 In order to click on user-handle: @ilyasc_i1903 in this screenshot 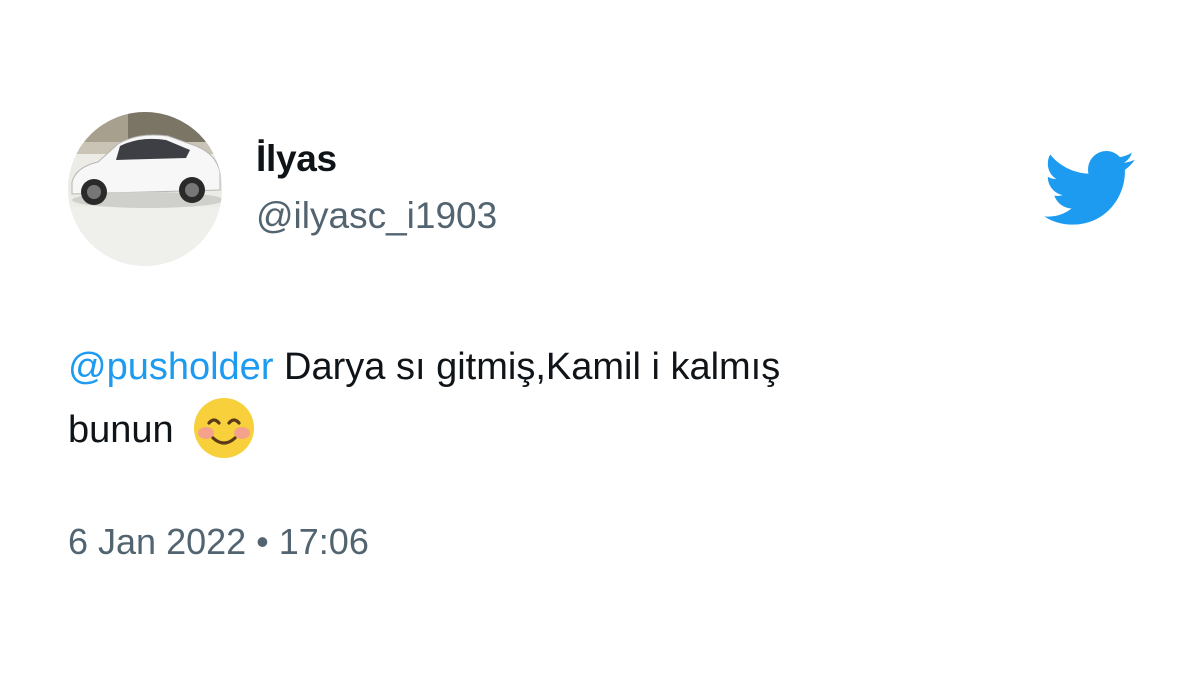, I will do `click(376, 216)`.